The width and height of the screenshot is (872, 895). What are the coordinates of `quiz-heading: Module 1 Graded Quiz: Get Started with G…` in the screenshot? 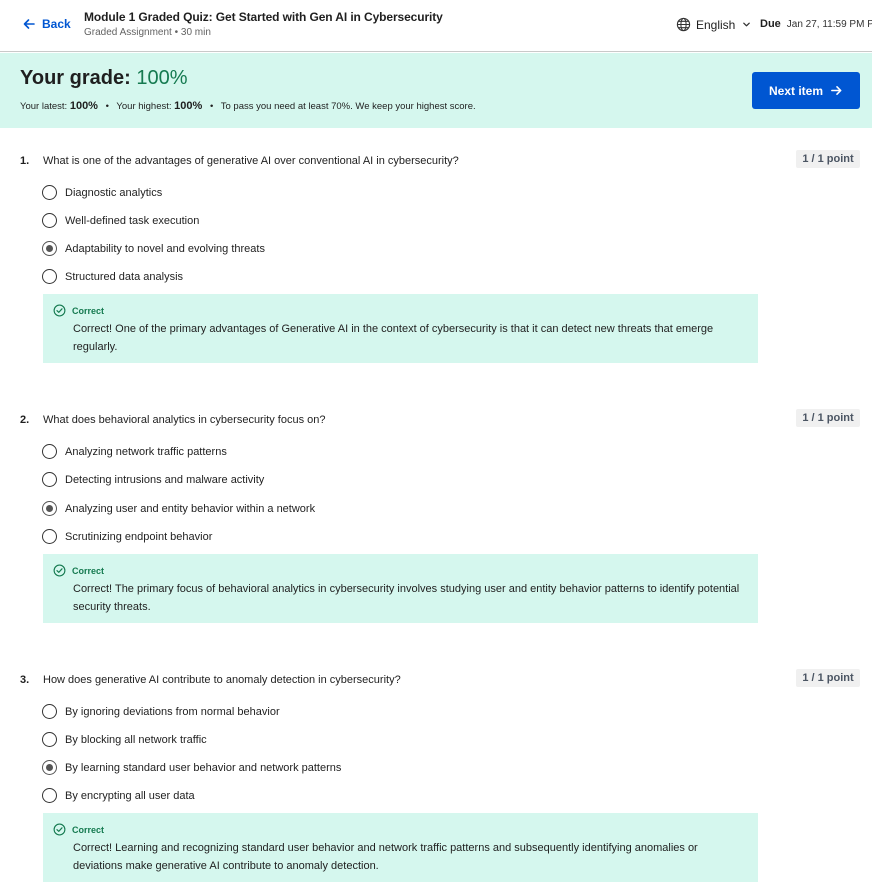 It's located at (263, 24).